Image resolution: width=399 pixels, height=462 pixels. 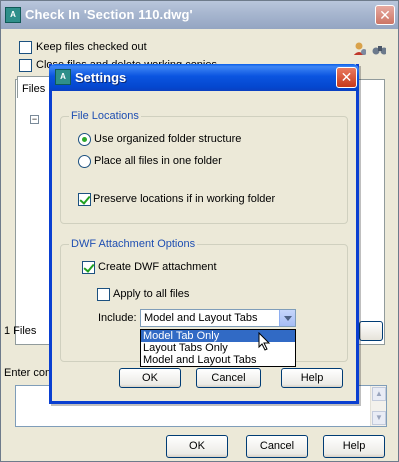 What do you see at coordinates (379, 418) in the screenshot?
I see `scroll-down-arrow: ▼` at bounding box center [379, 418].